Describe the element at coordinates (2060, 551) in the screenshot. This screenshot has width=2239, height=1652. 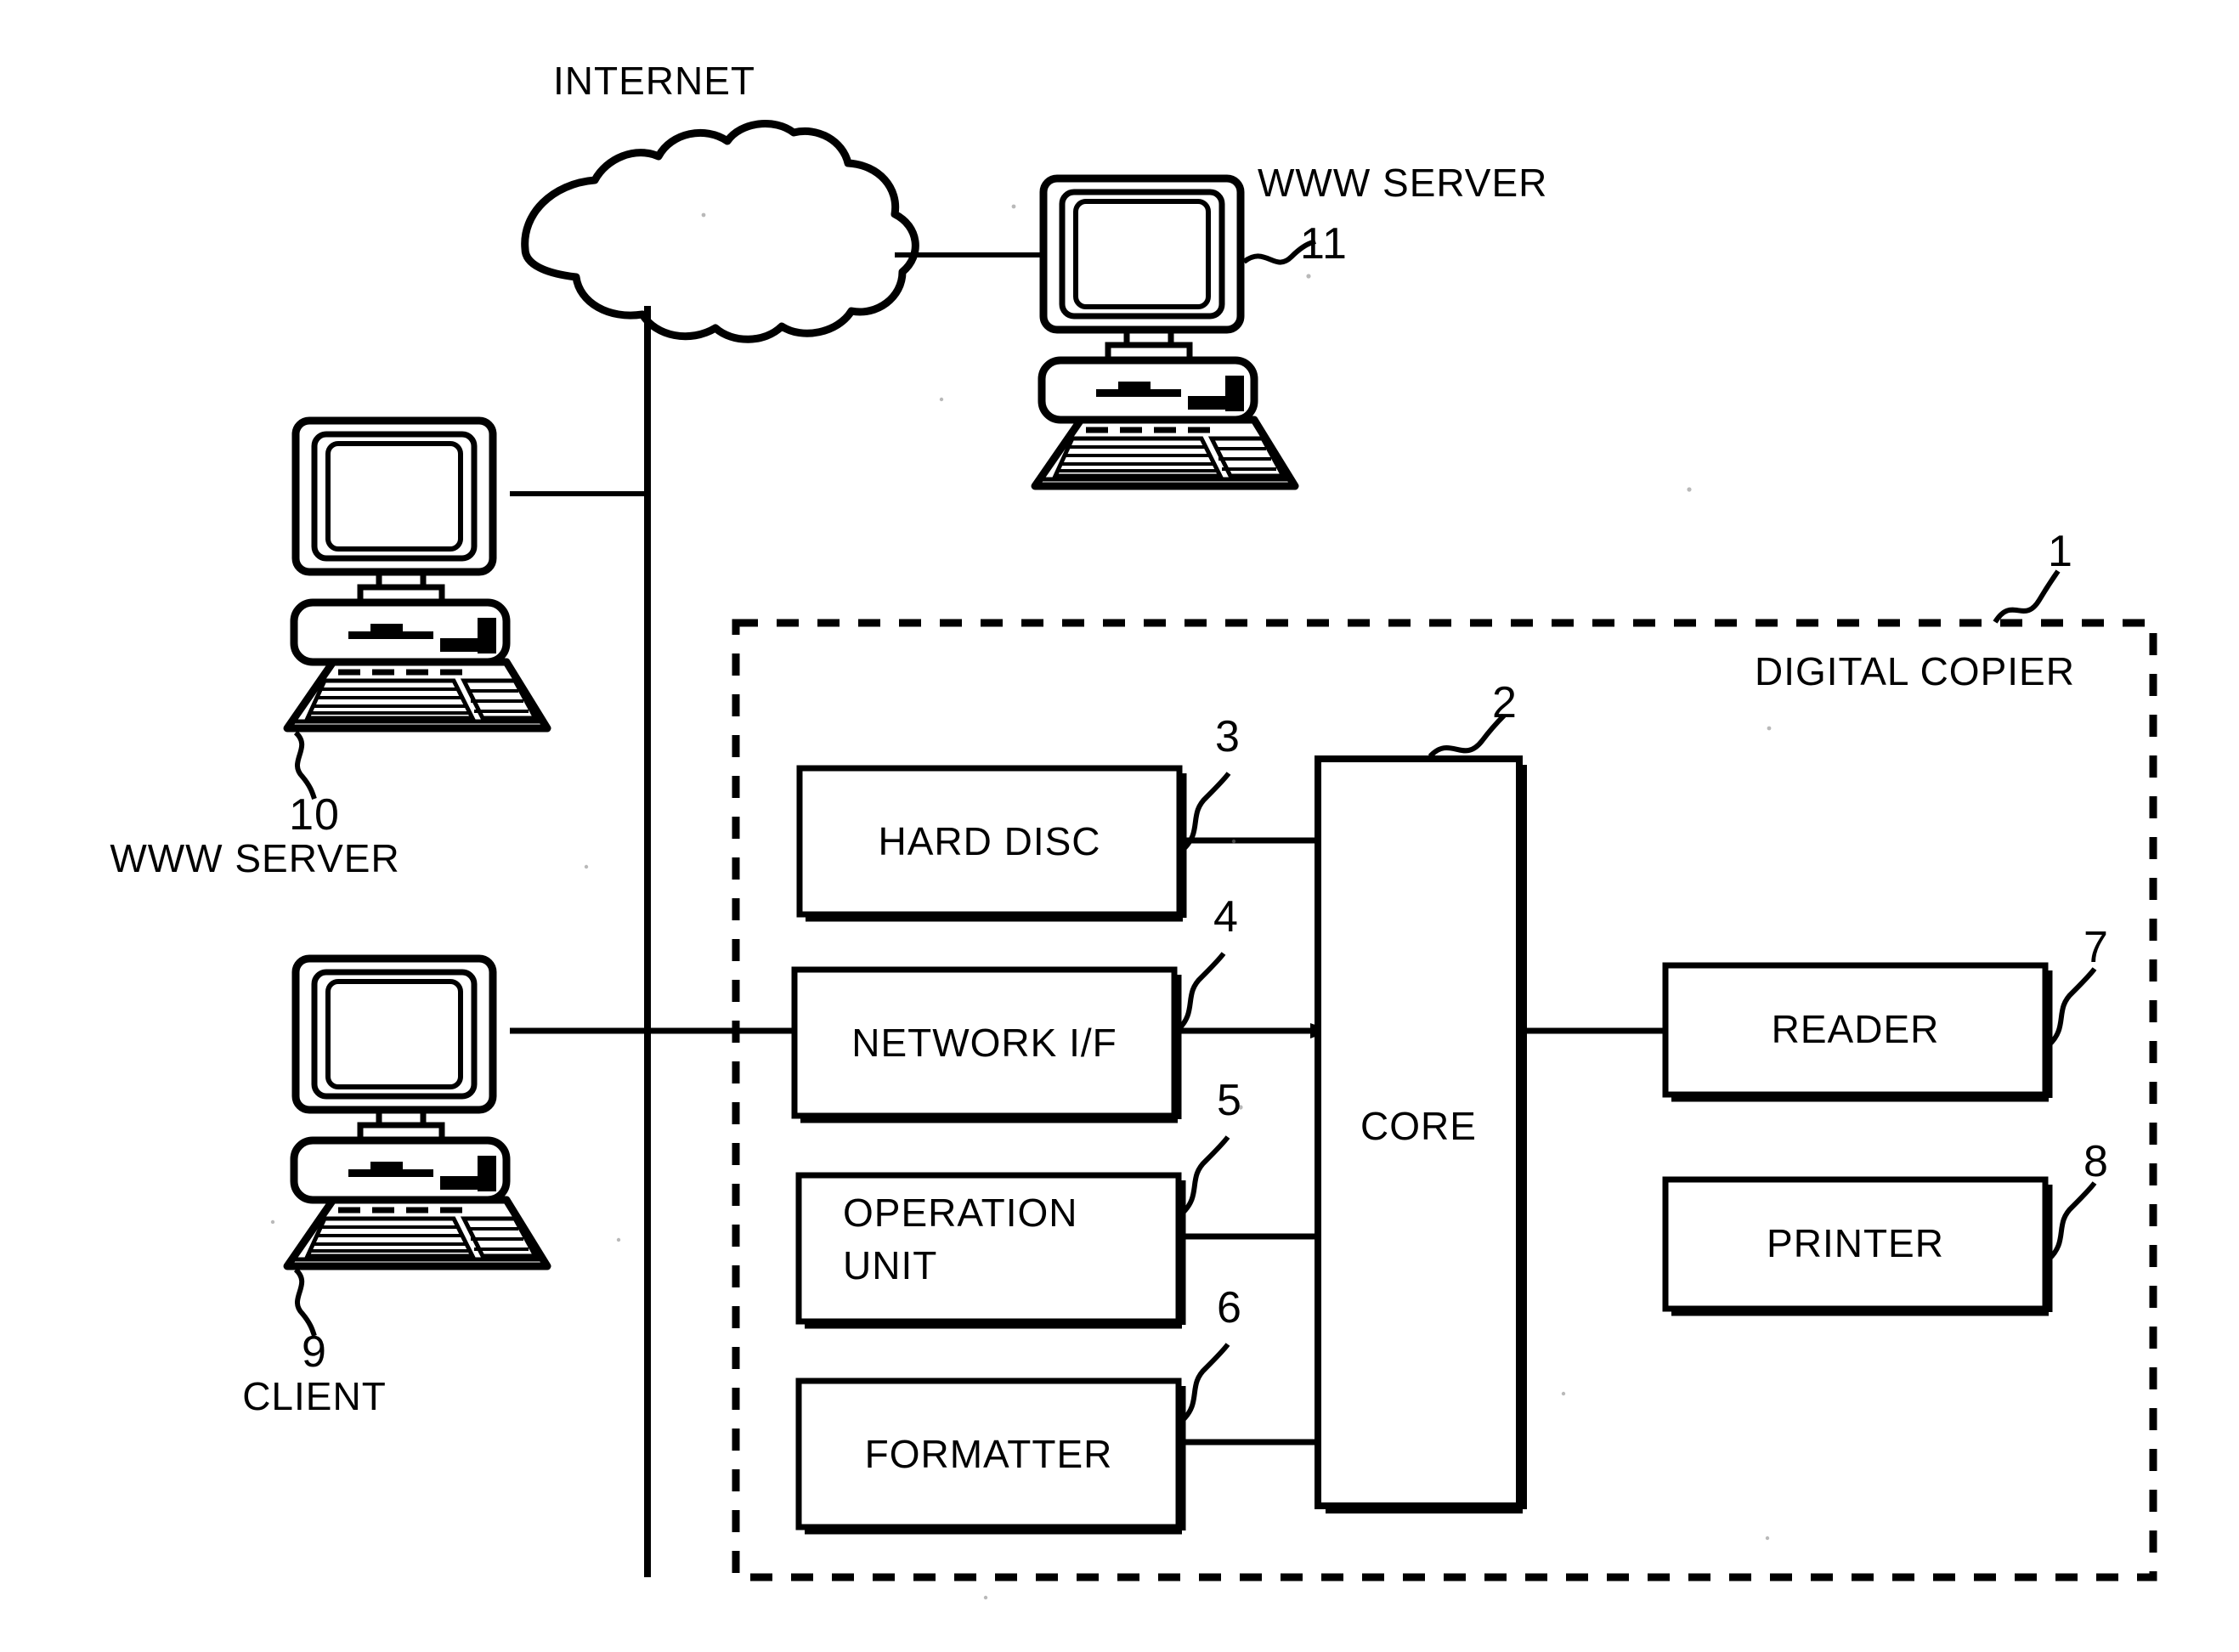
I see `ref-number-1: 1` at that location.